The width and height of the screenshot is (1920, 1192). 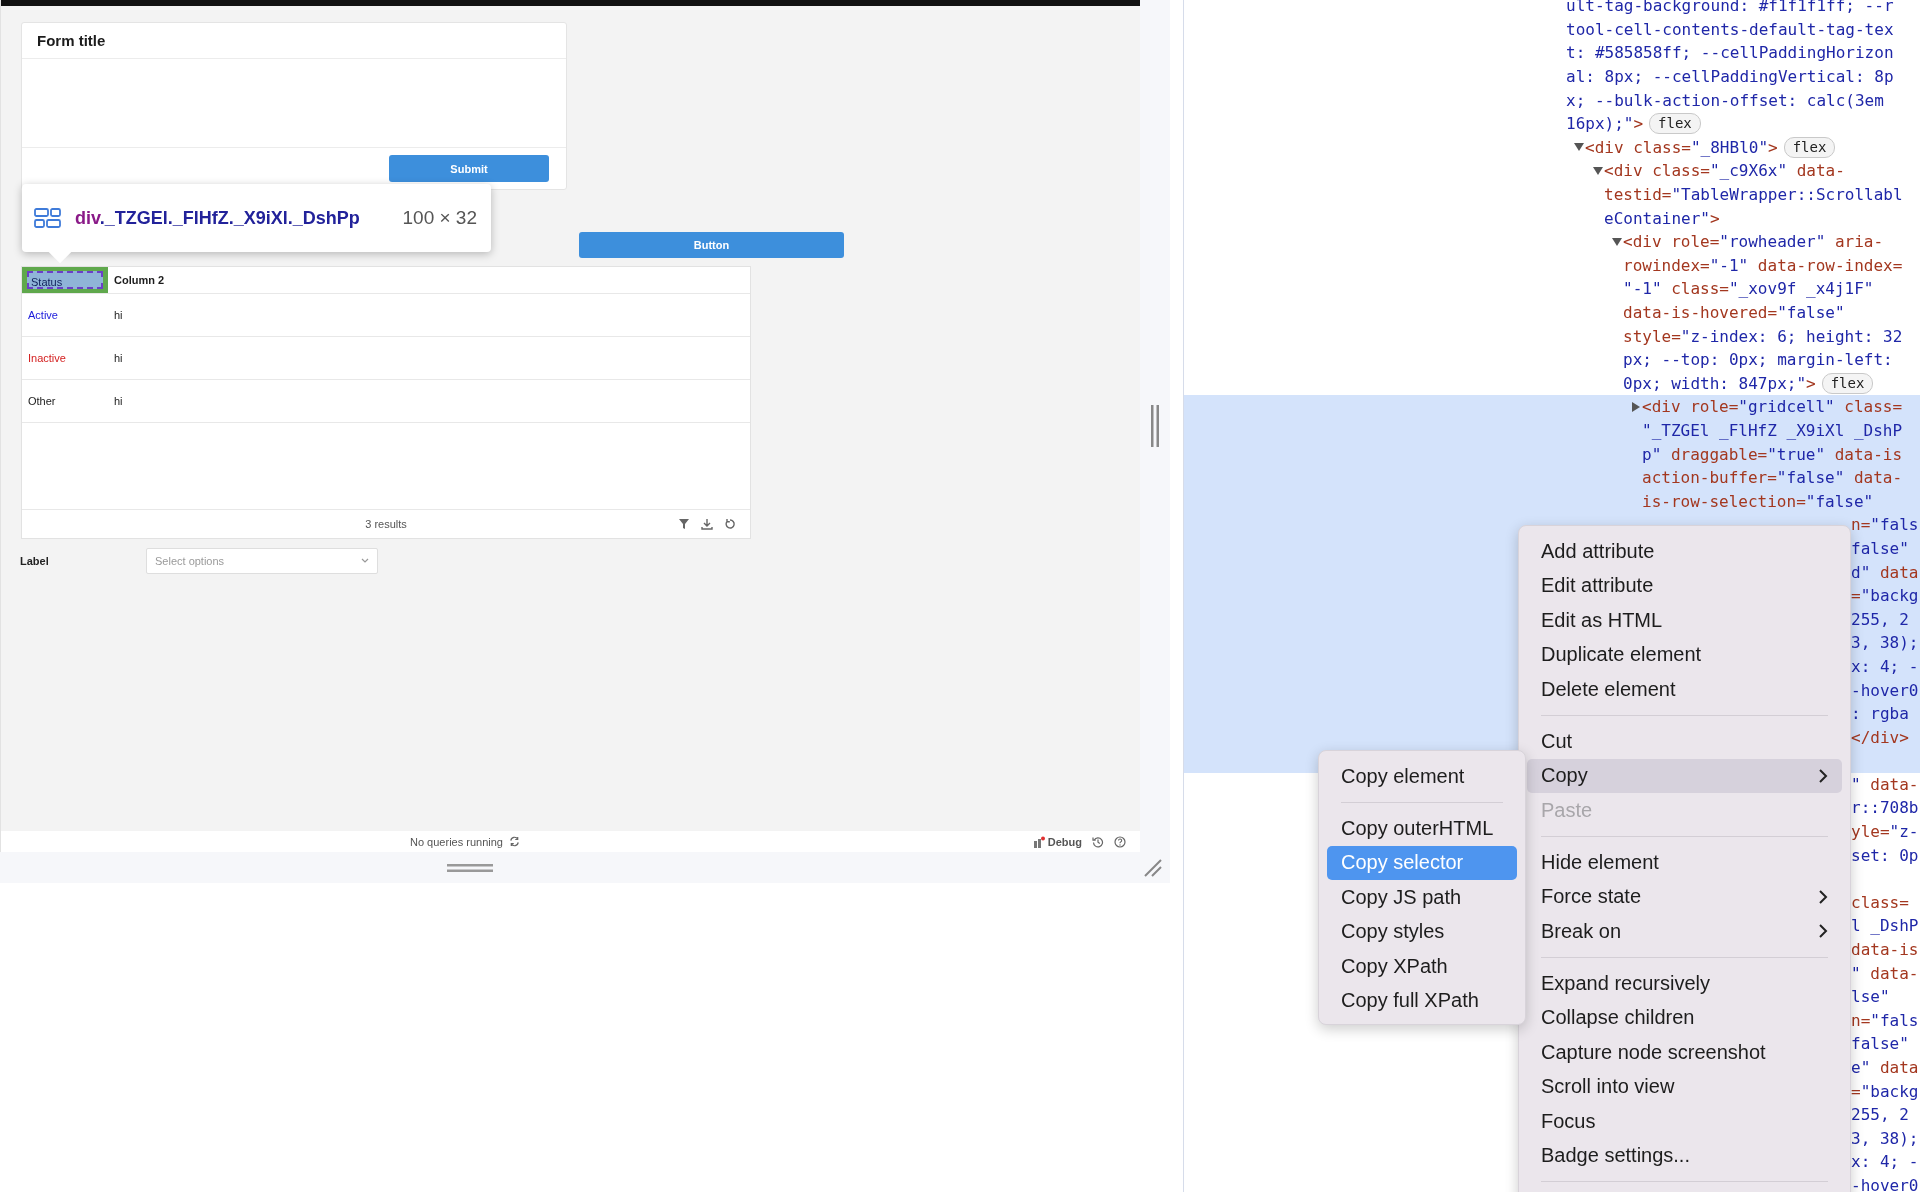 What do you see at coordinates (365, 561) in the screenshot?
I see `chevron-down-icon` at bounding box center [365, 561].